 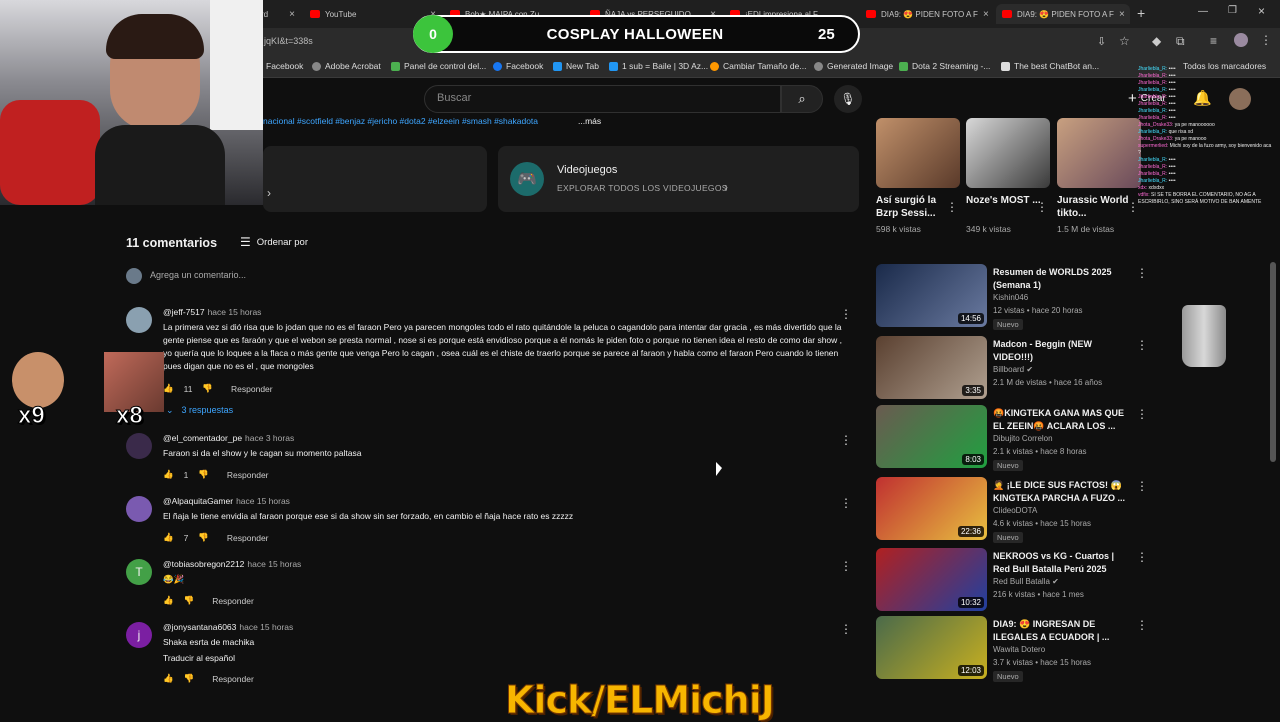 I want to click on browser-tab-active: DIA9: 😍 PIDEN FOTO A F ×, so click(x=1063, y=14).